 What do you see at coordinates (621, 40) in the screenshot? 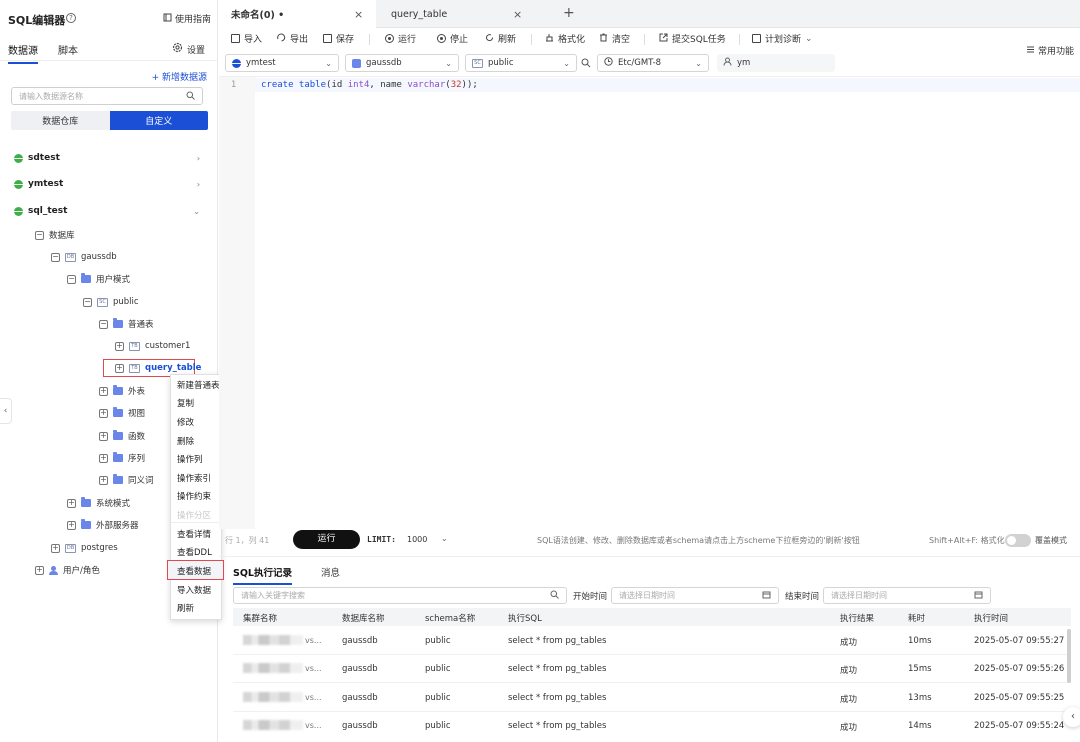
I see `button-label: 清空` at bounding box center [621, 40].